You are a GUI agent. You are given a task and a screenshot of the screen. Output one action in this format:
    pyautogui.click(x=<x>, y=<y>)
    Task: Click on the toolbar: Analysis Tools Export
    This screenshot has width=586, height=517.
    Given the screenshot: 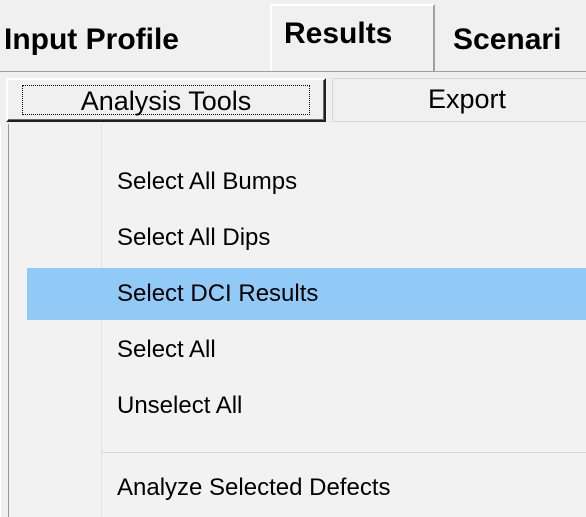 What is the action you would take?
    pyautogui.click(x=293, y=98)
    